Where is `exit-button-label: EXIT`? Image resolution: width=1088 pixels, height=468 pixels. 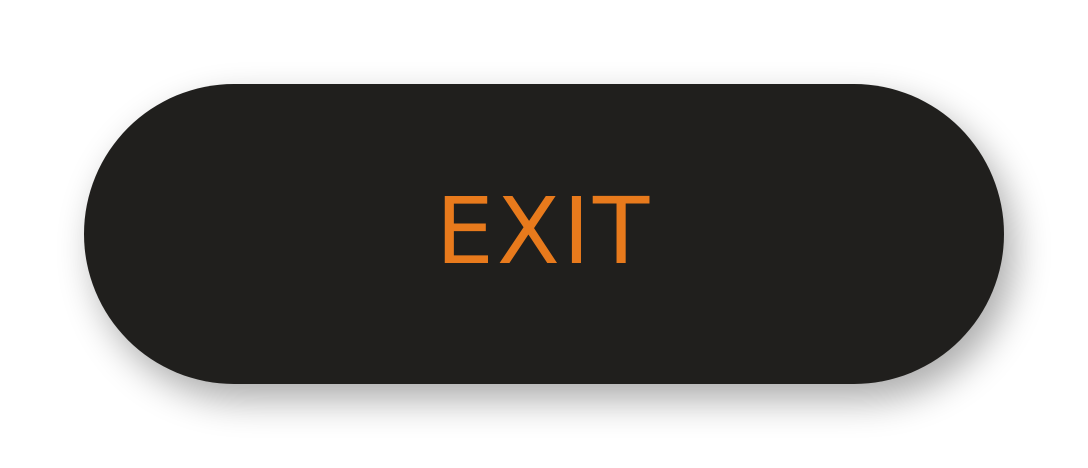 exit-button-label: EXIT is located at coordinates (544, 231).